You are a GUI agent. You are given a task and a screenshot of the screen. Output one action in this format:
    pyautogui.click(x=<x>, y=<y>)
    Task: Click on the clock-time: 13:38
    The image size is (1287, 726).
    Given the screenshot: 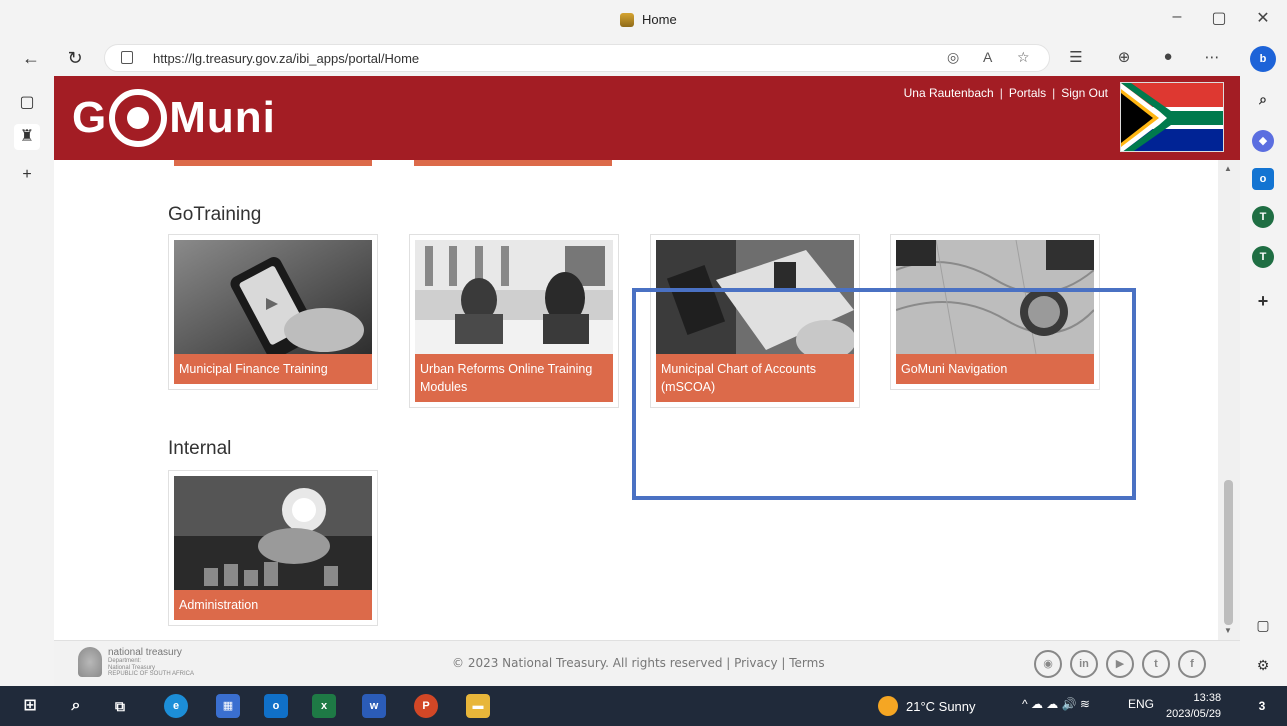 What is the action you would take?
    pyautogui.click(x=1207, y=698)
    